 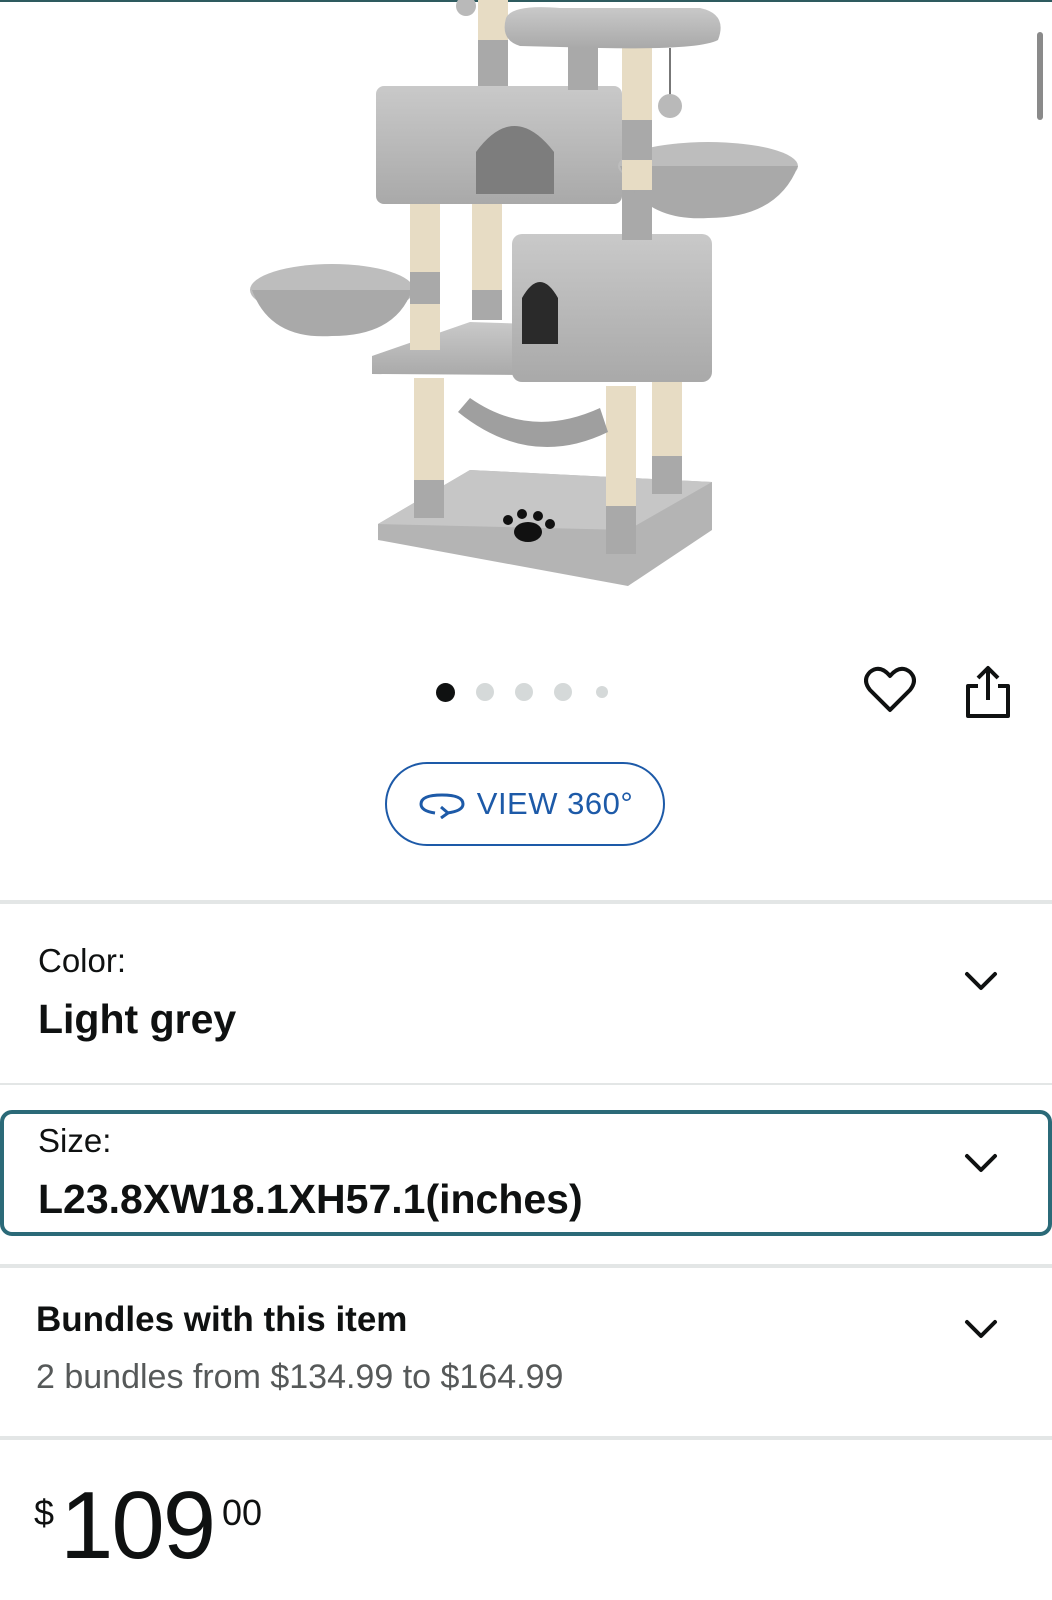 What do you see at coordinates (988, 692) in the screenshot?
I see `share-icon` at bounding box center [988, 692].